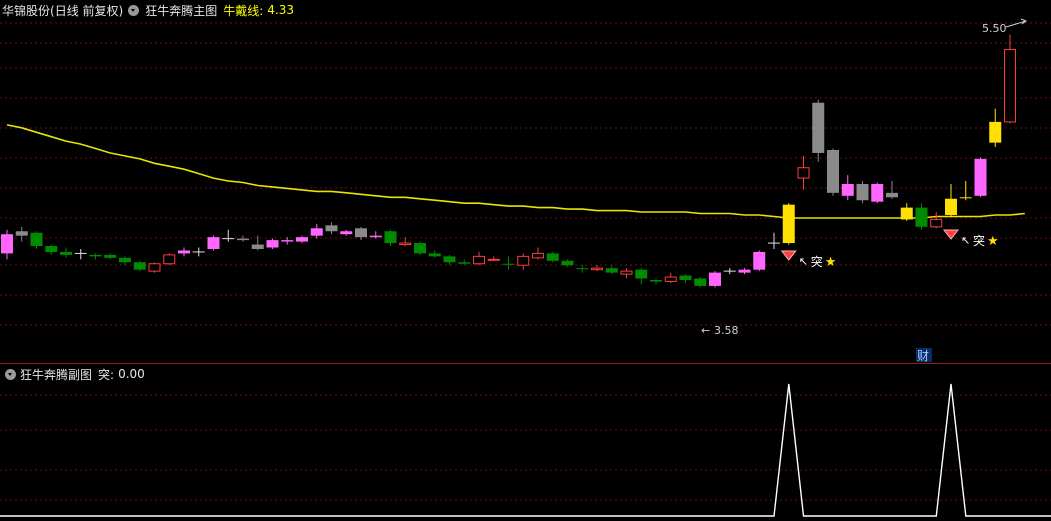 This screenshot has width=1051, height=521. Describe the element at coordinates (994, 28) in the screenshot. I see `high-price-label: 5.50` at that location.